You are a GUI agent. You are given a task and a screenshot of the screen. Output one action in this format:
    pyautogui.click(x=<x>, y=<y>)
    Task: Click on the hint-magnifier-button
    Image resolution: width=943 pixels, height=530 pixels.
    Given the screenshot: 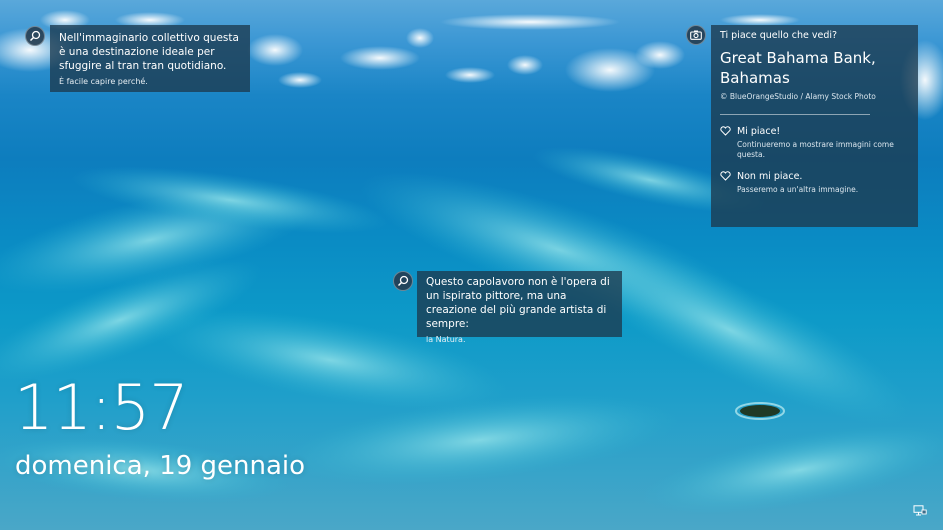 What is the action you would take?
    pyautogui.click(x=35, y=36)
    